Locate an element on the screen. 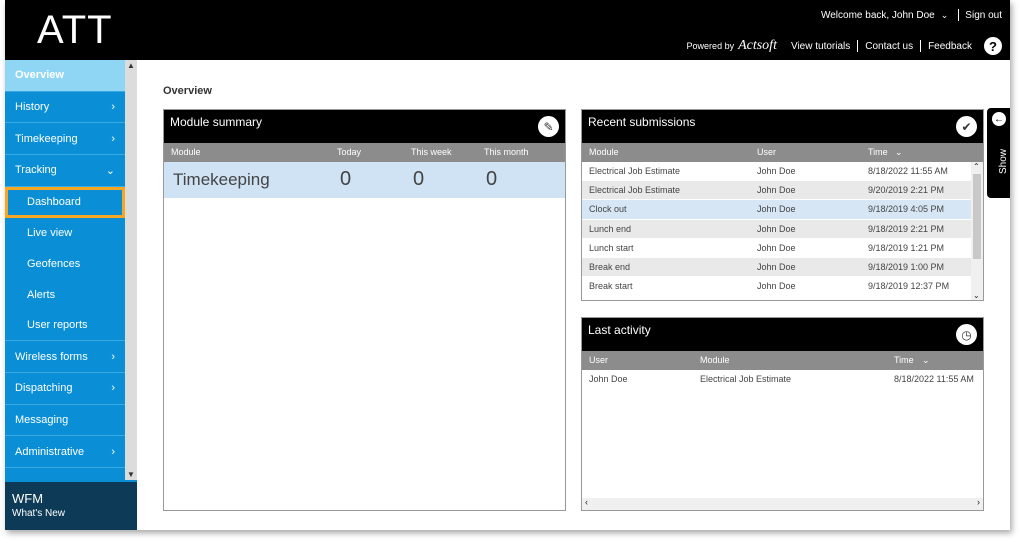 The height and width of the screenshot is (543, 1024). sidebar-item-label: History is located at coordinates (32, 107).